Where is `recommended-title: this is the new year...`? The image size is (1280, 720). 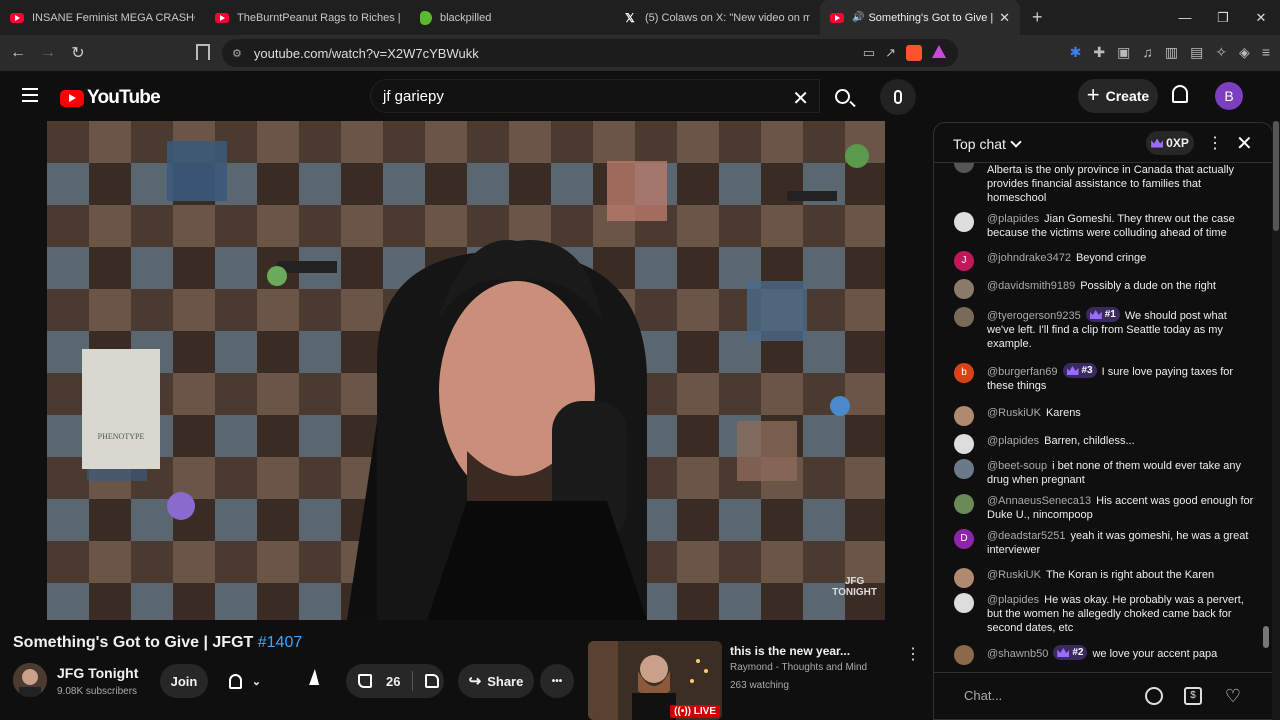
recommended-title: this is the new year... is located at coordinates (790, 651).